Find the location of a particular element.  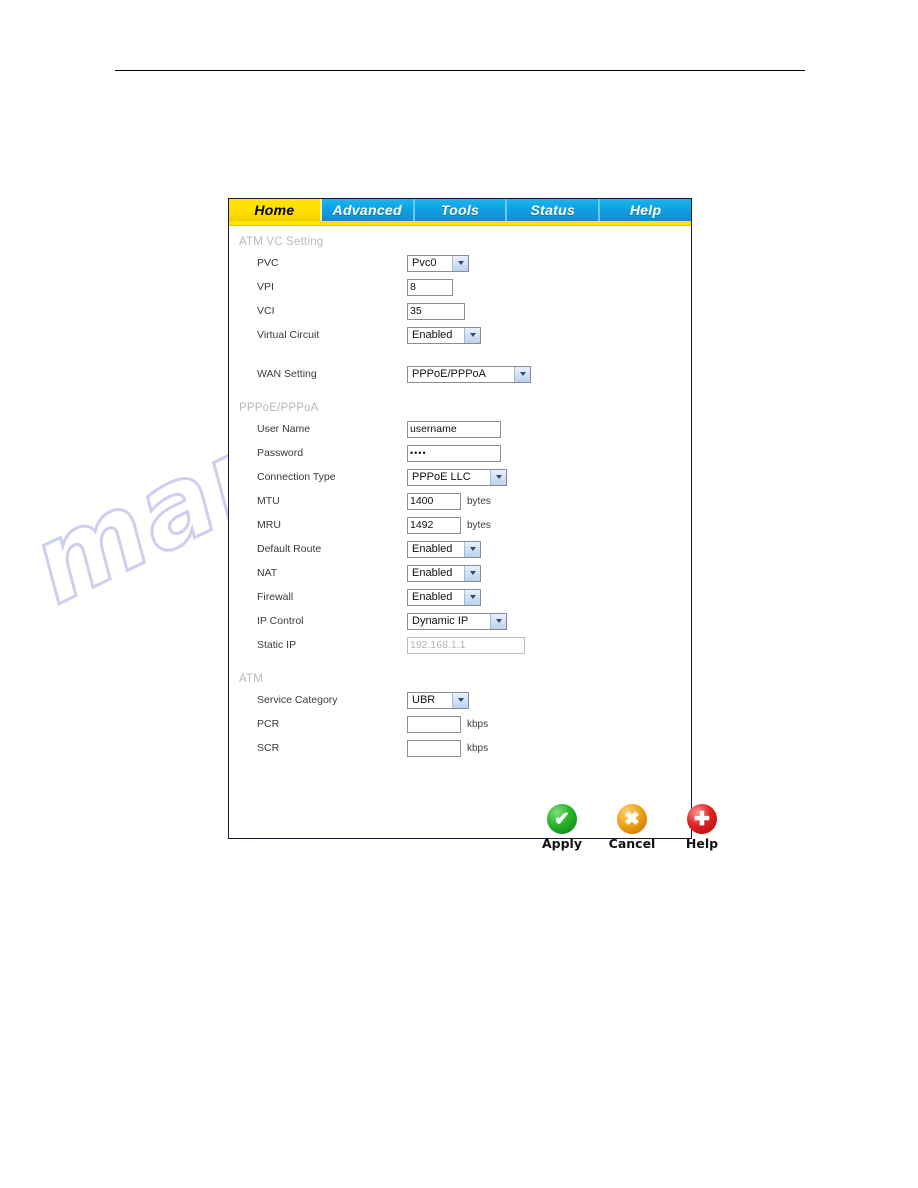

field-row-mtu: MTU 1400 bytes is located at coordinates (460, 501).